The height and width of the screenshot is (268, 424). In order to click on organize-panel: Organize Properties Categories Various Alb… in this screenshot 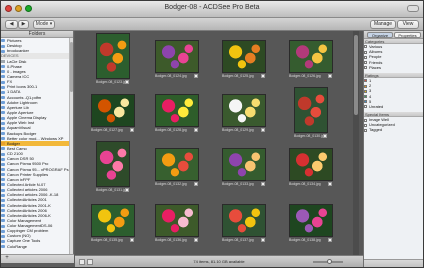, I will do `click(393, 149)`.